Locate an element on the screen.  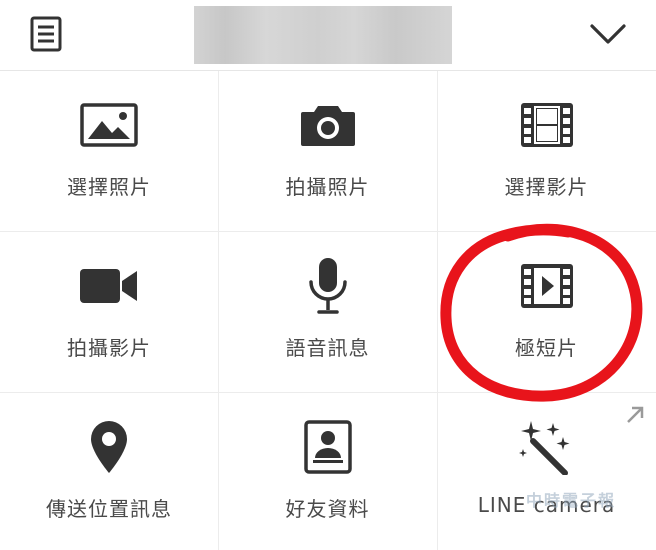
voice-message-button: 語音訊息 is located at coordinates (327, 312).